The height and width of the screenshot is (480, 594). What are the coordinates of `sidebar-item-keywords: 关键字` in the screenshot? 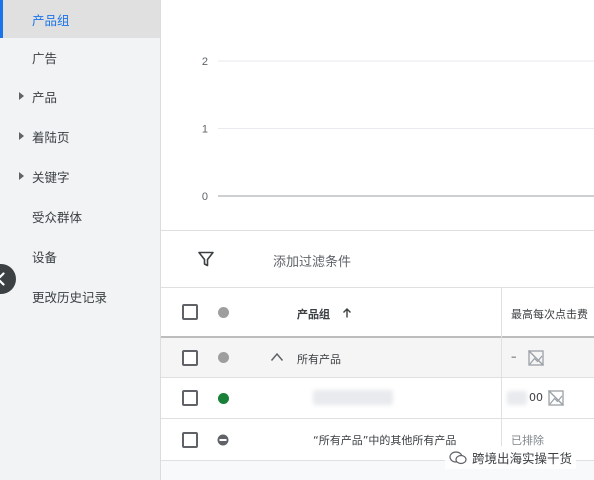 It's located at (80, 176).